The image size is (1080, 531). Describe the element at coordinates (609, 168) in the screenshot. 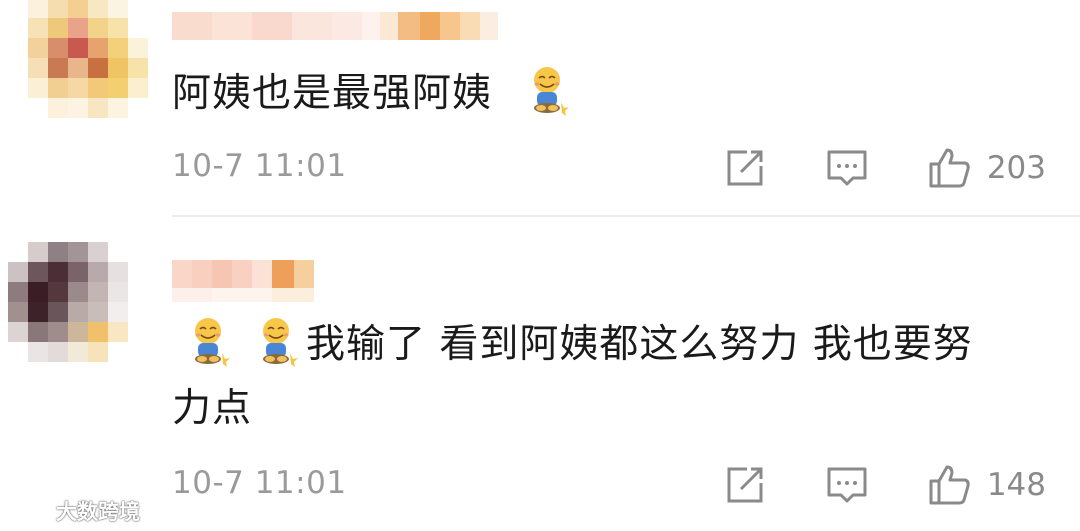

I see `comment-meta: 10-7 11:01 203` at that location.